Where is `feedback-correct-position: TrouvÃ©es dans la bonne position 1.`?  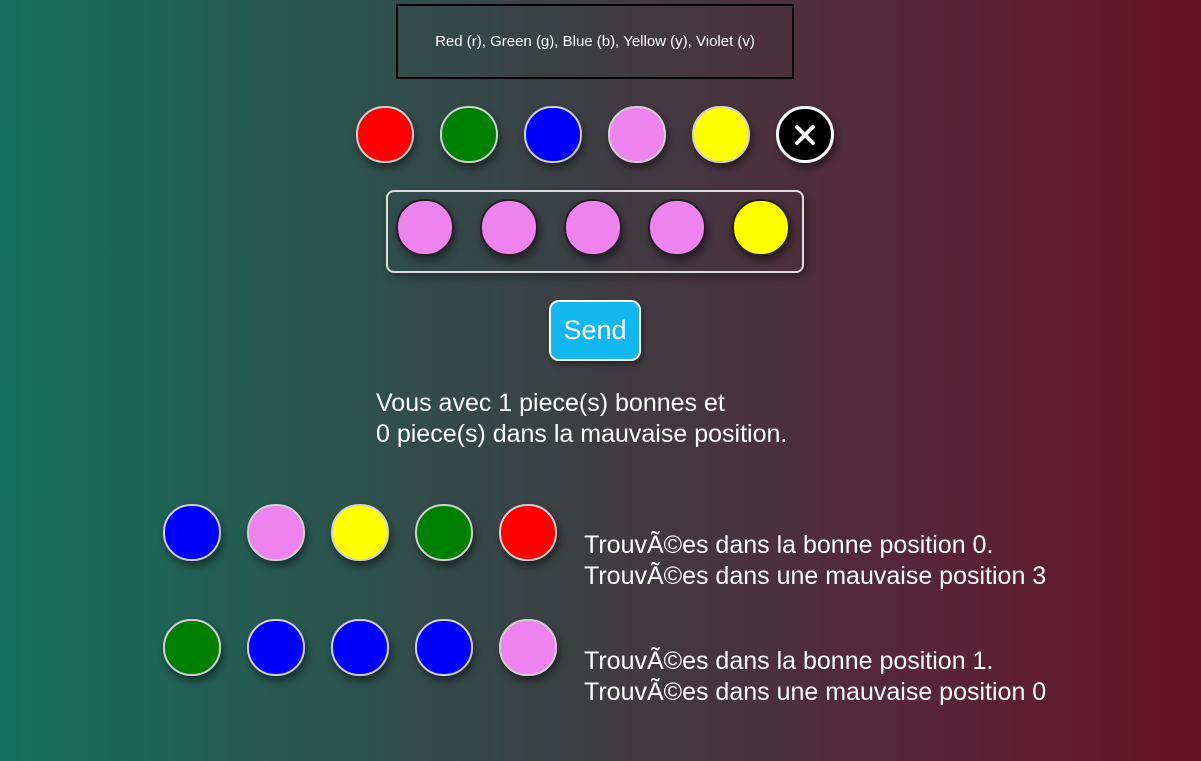
feedback-correct-position: TrouvÃ©es dans la bonne position 1. is located at coordinates (789, 661).